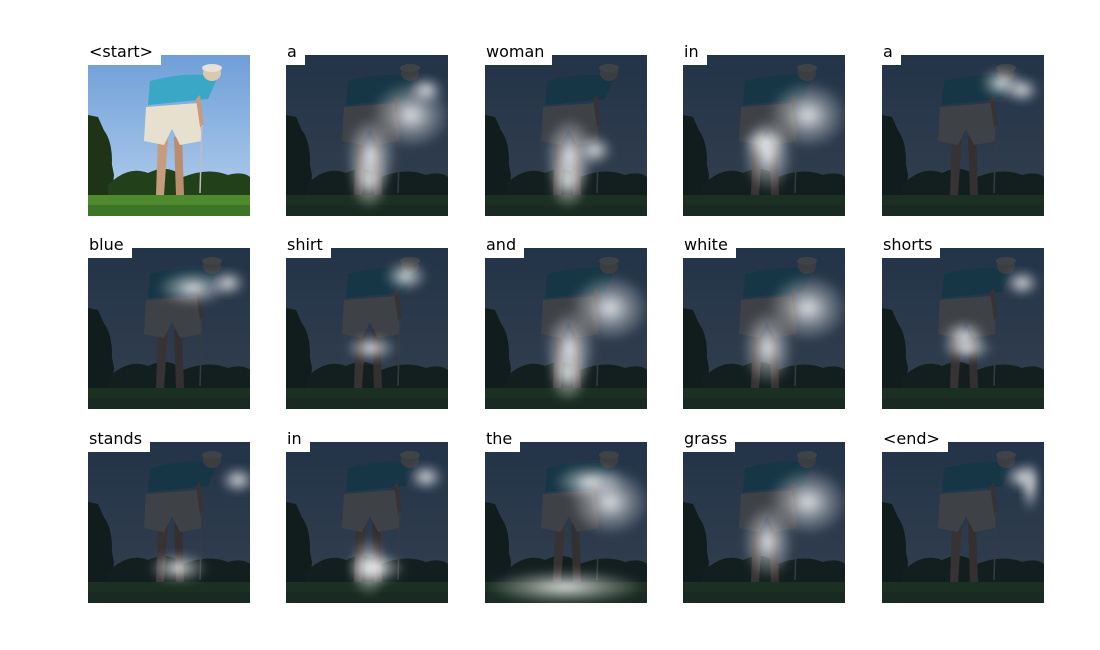  I want to click on attention-focus-knees, so click(964, 336).